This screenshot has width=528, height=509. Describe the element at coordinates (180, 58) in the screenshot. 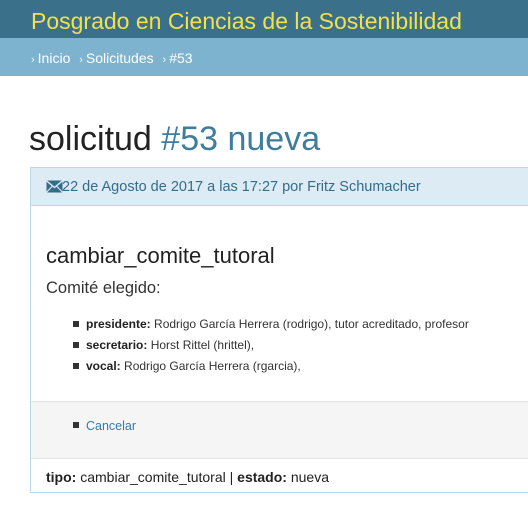

I see `breadcrumb-item-current: #53` at that location.